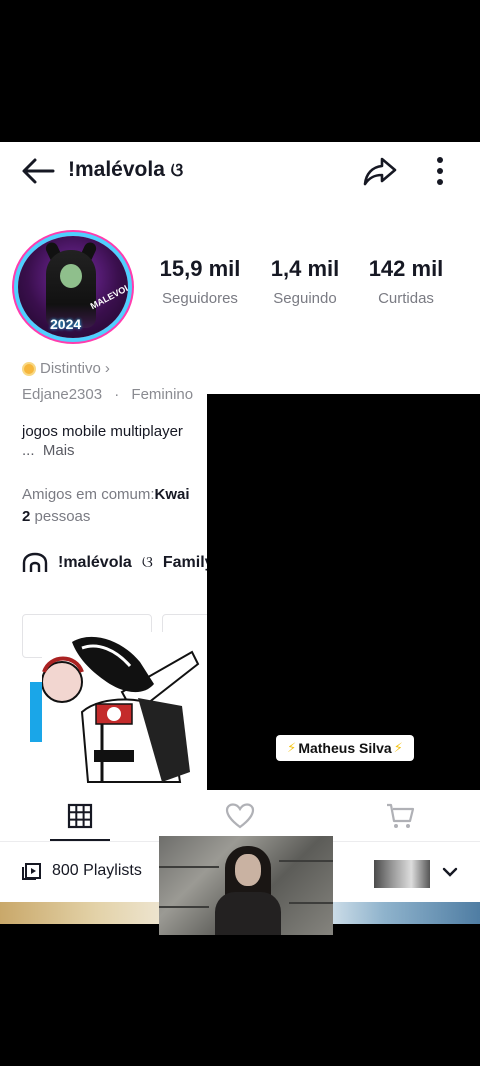  I want to click on stat-value: 142 mil, so click(406, 268).